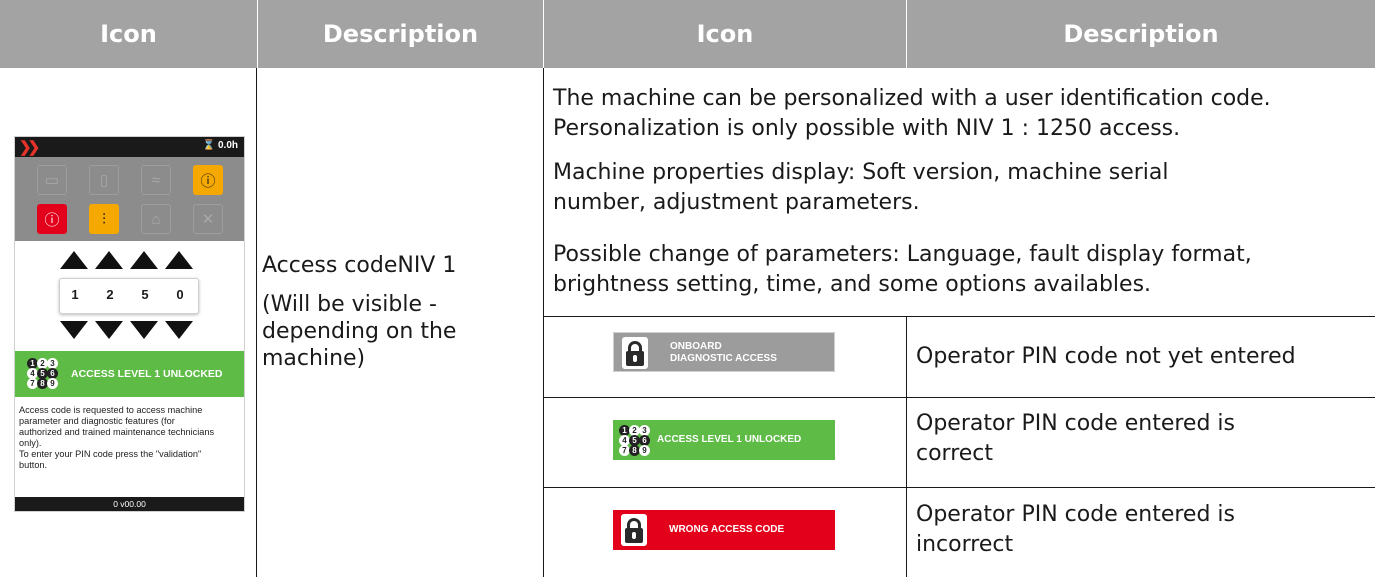  What do you see at coordinates (1140, 34) in the screenshot?
I see `header-description-right: Description` at bounding box center [1140, 34].